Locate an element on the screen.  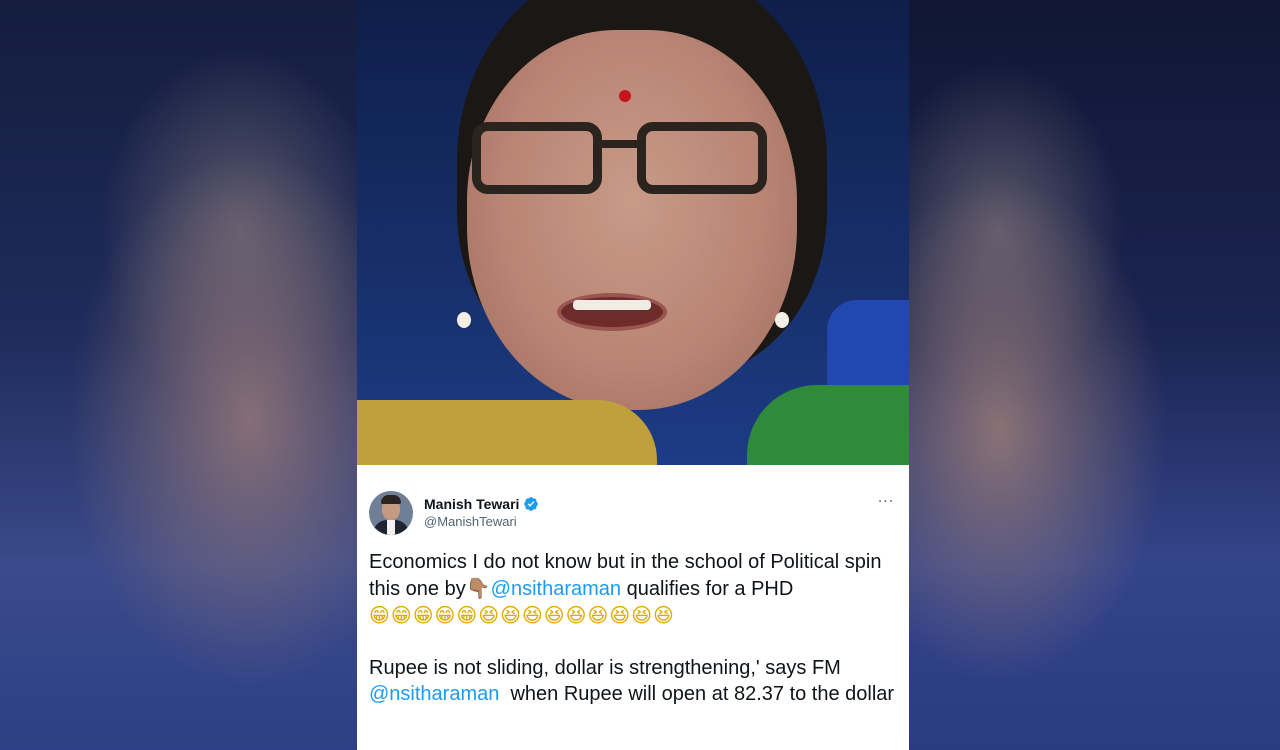
avatar-shirt is located at coordinates (391, 527).